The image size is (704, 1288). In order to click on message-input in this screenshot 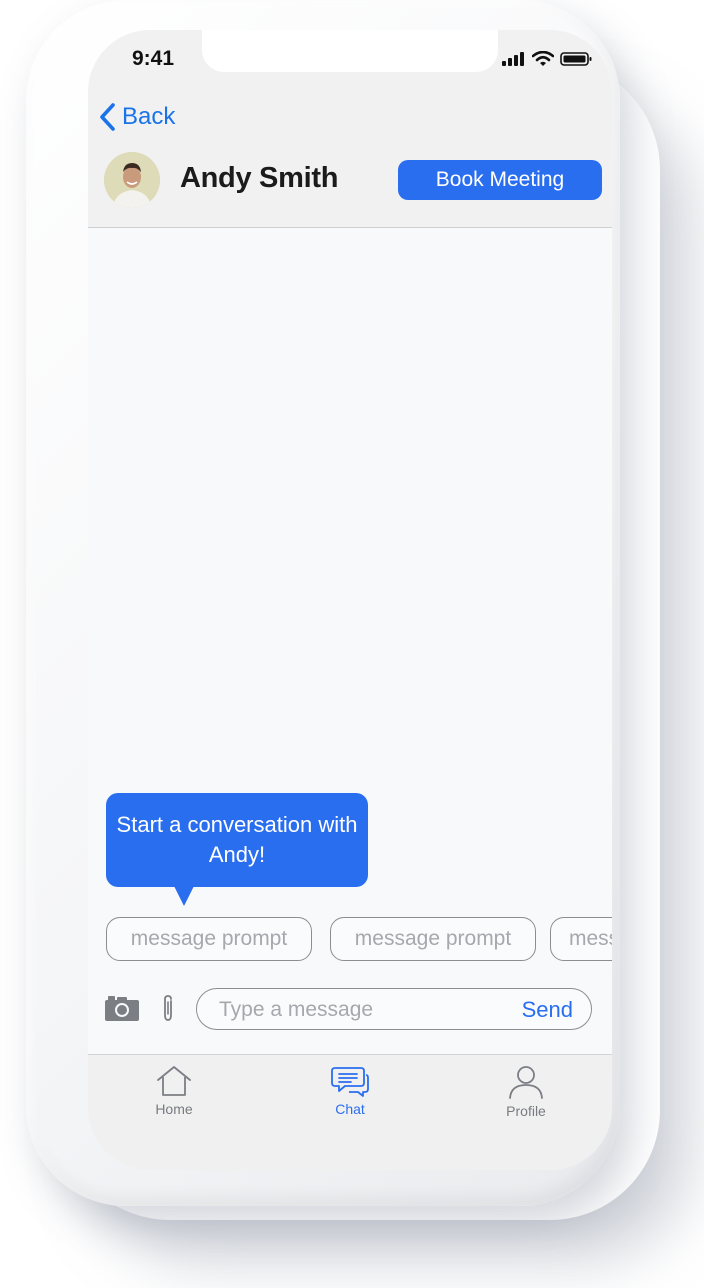, I will do `click(359, 1010)`.